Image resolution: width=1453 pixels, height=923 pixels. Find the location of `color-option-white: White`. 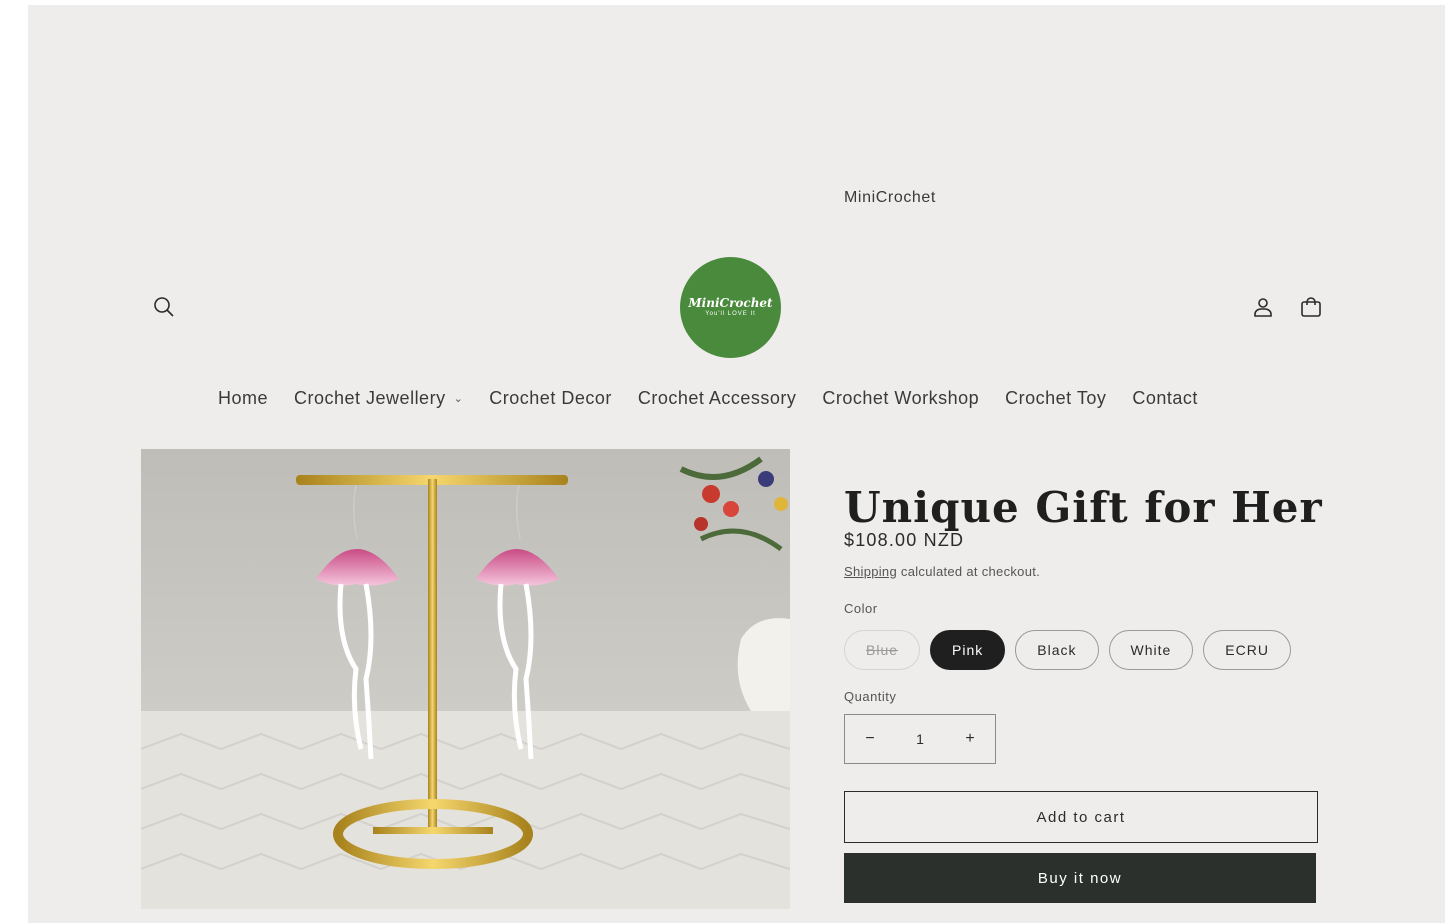

color-option-white: White is located at coordinates (1151, 650).